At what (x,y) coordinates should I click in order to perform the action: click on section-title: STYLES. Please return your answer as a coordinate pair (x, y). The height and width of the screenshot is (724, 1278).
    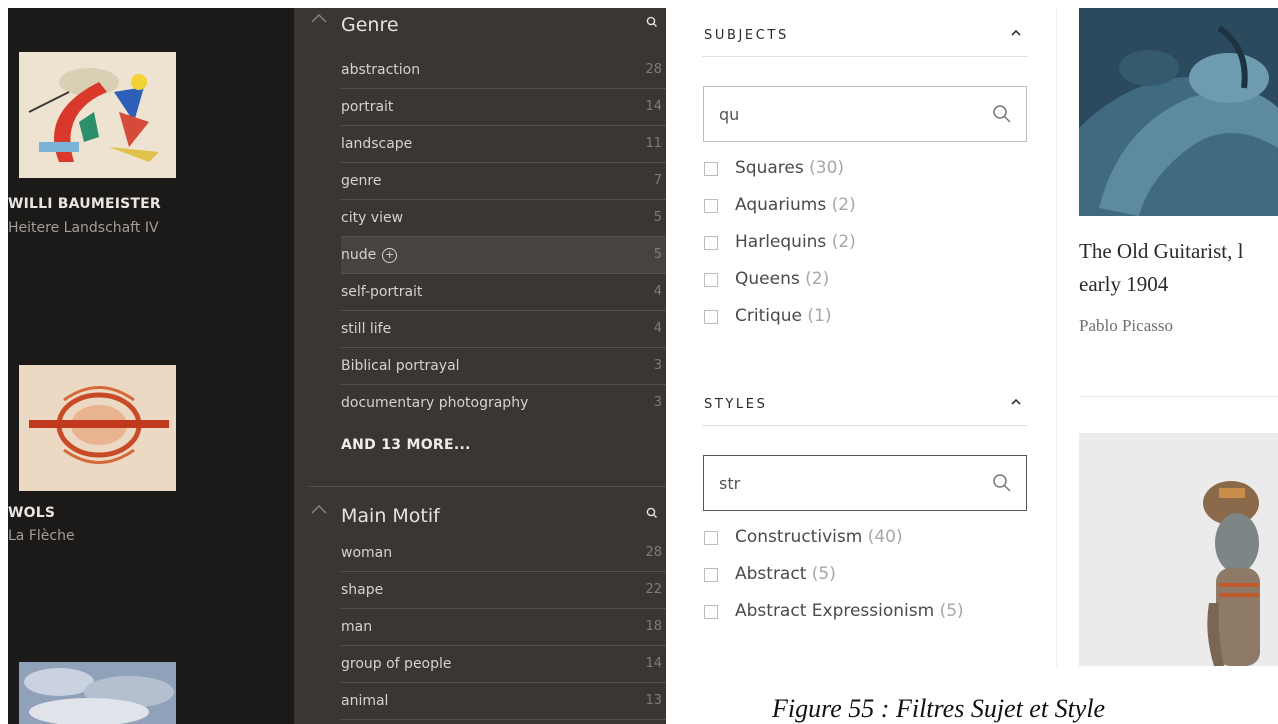
    Looking at the image, I should click on (736, 404).